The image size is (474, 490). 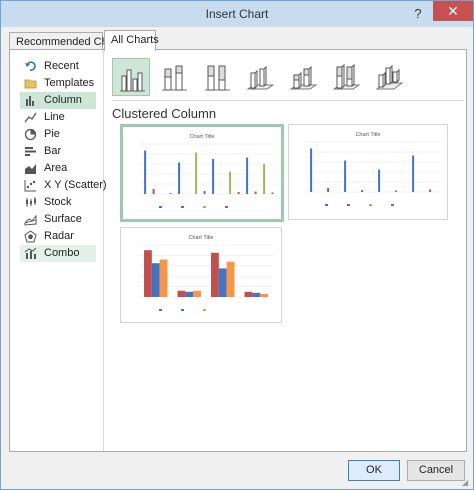 I want to click on sidebar-item-stock: Stock, so click(x=58, y=202).